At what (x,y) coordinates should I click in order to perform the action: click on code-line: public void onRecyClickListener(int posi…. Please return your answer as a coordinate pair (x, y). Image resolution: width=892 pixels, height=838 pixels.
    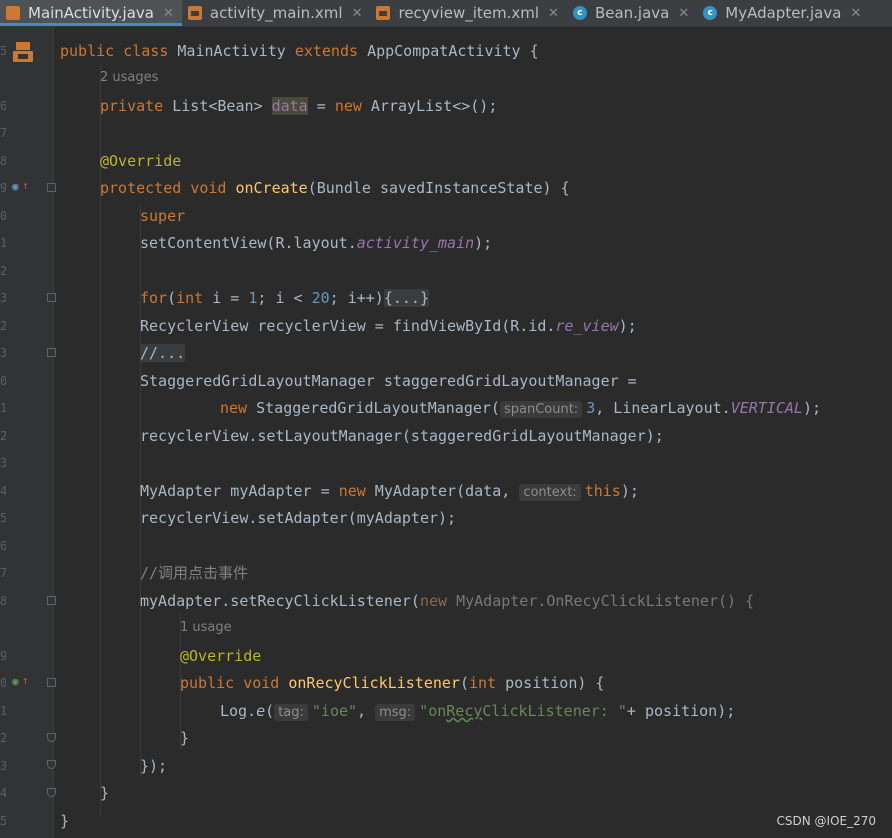
    Looking at the image, I should click on (392, 683).